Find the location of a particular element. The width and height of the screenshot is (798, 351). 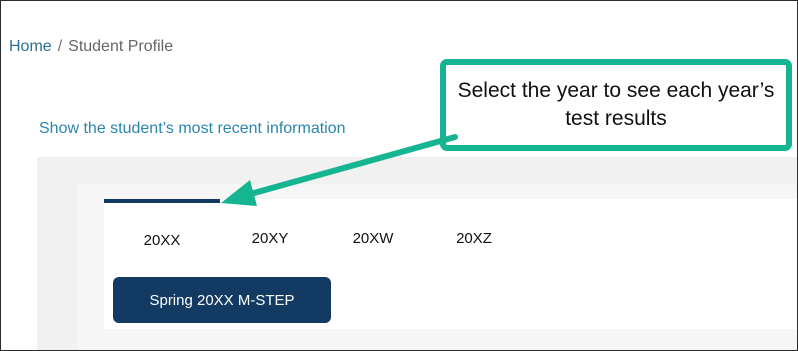

tab-20xz: 20XZ is located at coordinates (474, 231).